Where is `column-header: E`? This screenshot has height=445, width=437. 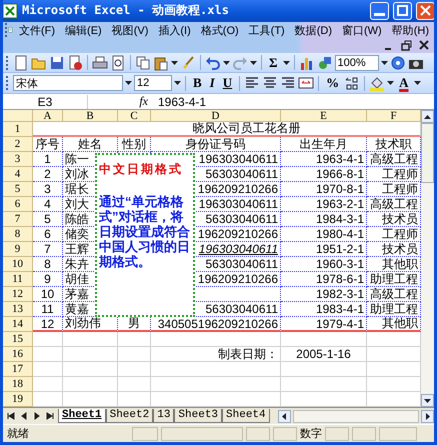 column-header: E is located at coordinates (324, 116).